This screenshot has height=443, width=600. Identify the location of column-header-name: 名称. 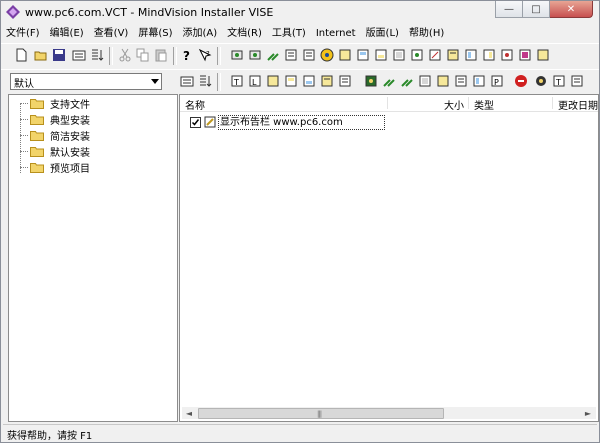
(195, 104).